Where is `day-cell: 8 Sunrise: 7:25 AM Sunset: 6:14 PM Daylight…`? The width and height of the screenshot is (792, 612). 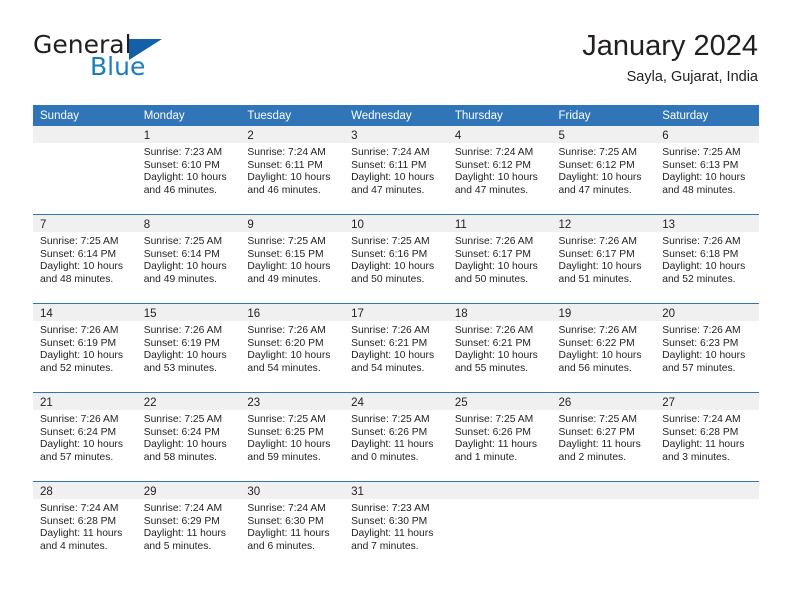 day-cell: 8 Sunrise: 7:25 AM Sunset: 6:14 PM Daylight… is located at coordinates (188, 259).